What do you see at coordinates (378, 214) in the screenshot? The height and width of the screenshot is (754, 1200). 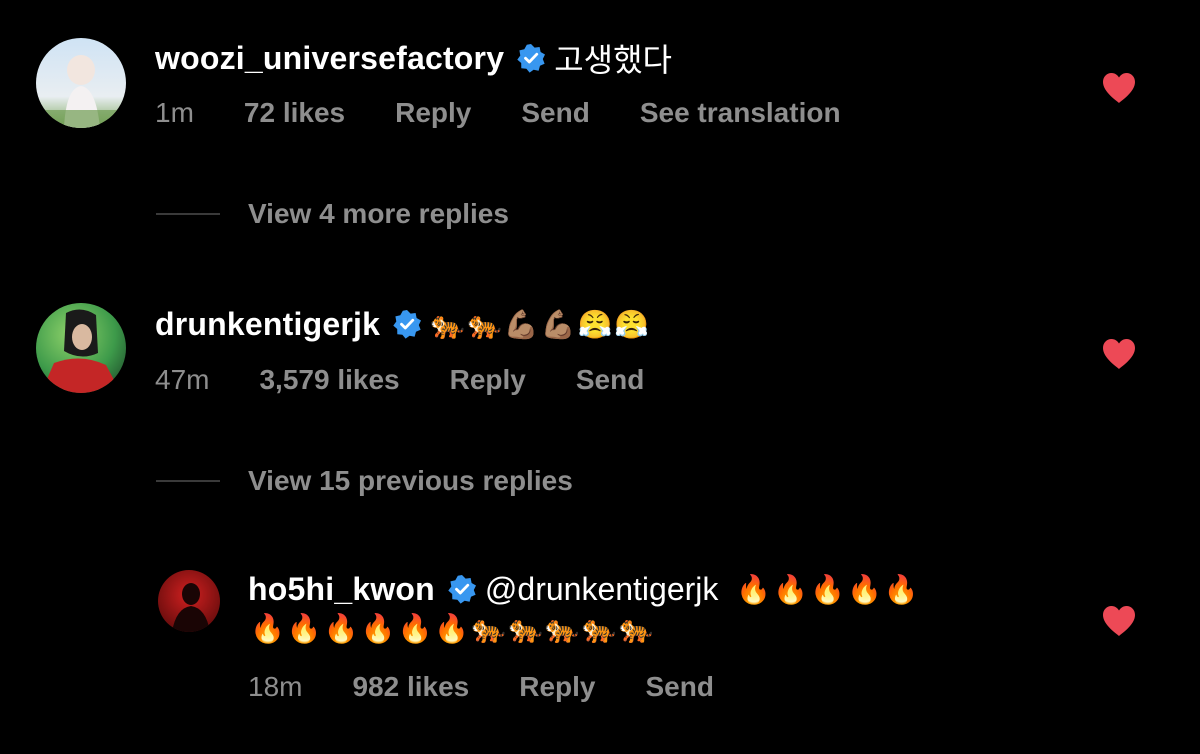 I see `view-replies-label: View 4 more replies` at bounding box center [378, 214].